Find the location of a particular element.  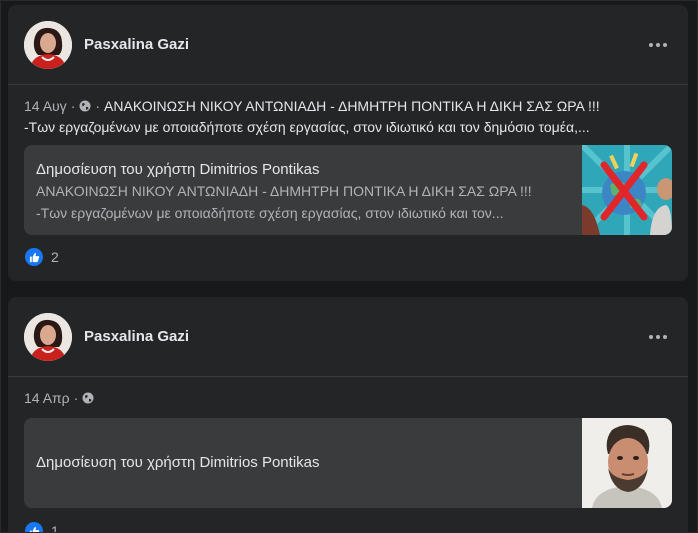

reactions-bar: 1 is located at coordinates (42, 527).